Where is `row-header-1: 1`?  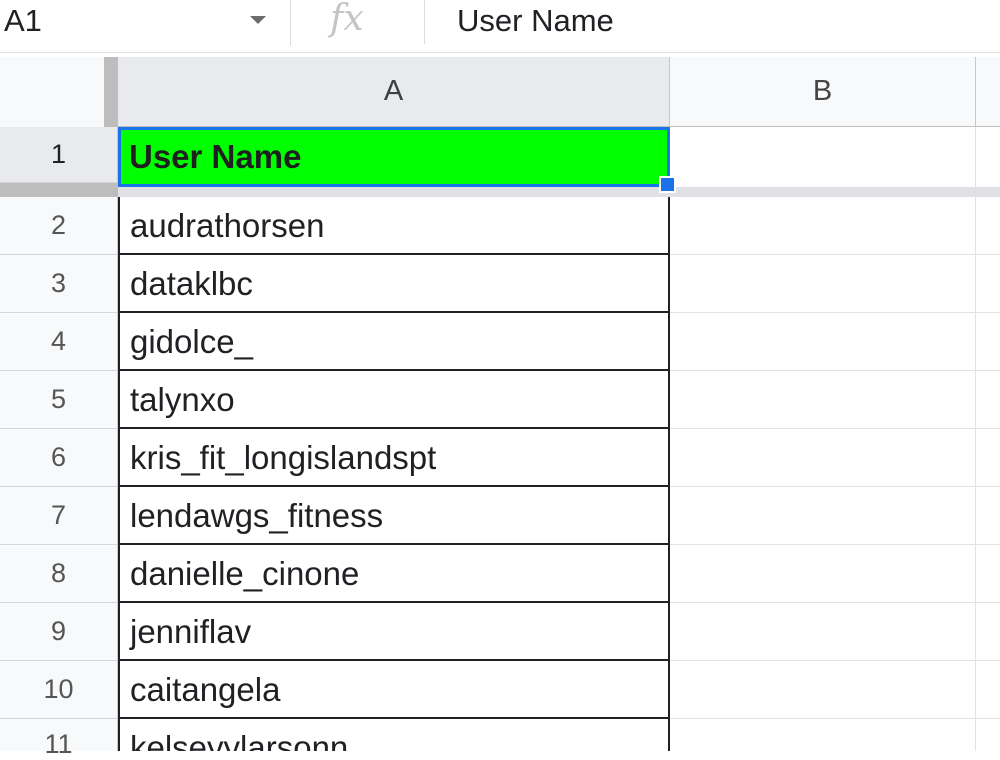
row-header-1: 1 is located at coordinates (59, 155).